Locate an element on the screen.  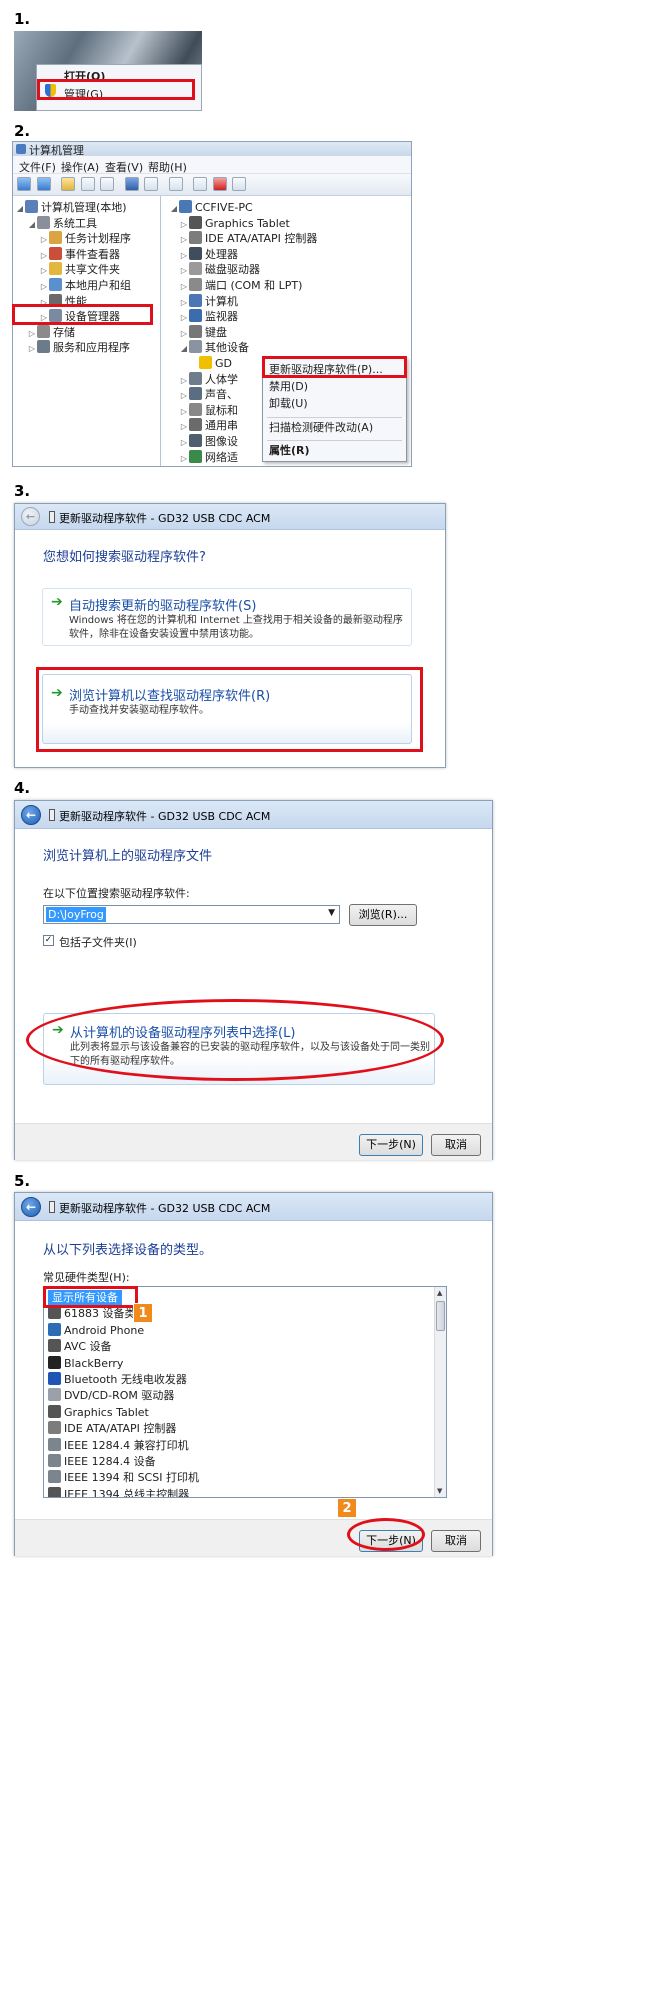
scroll-down-icon: ▼ is located at coordinates (439, 1491).